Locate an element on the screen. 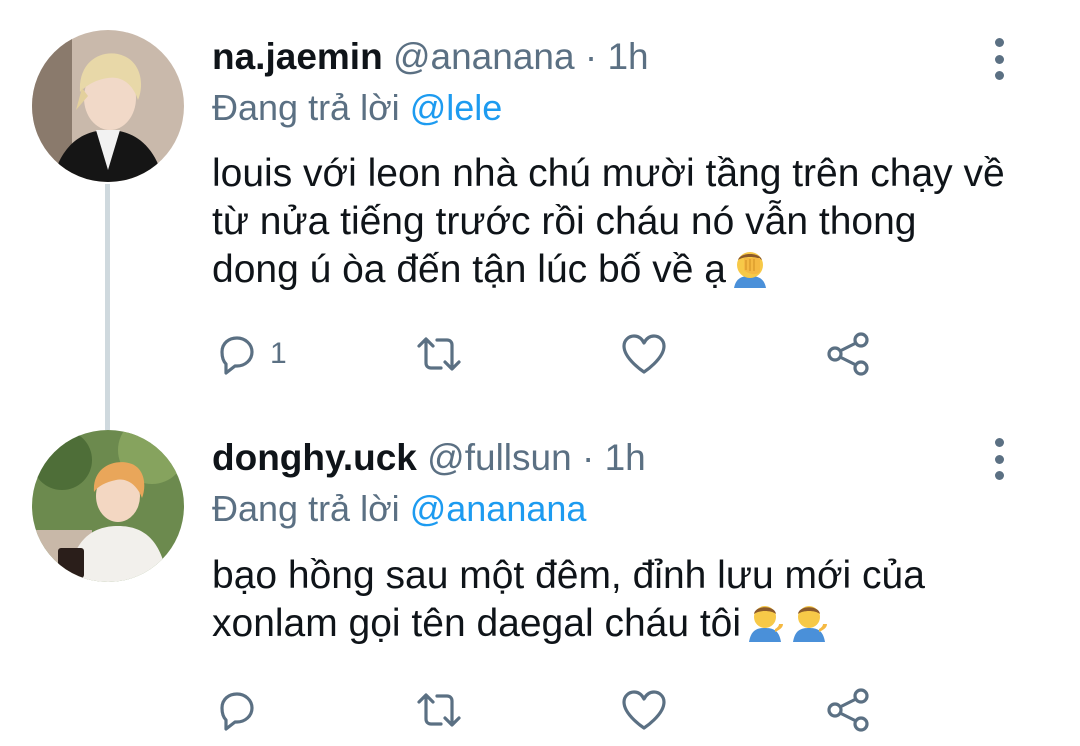  replying-to: Đang trả lời @ananana is located at coordinates (399, 509).